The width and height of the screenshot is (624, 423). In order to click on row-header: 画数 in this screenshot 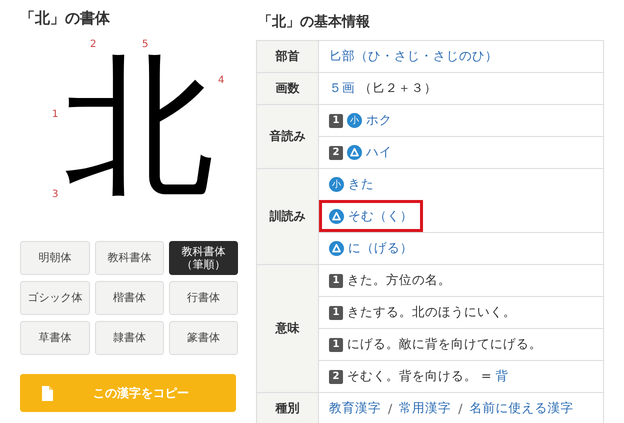, I will do `click(288, 88)`.